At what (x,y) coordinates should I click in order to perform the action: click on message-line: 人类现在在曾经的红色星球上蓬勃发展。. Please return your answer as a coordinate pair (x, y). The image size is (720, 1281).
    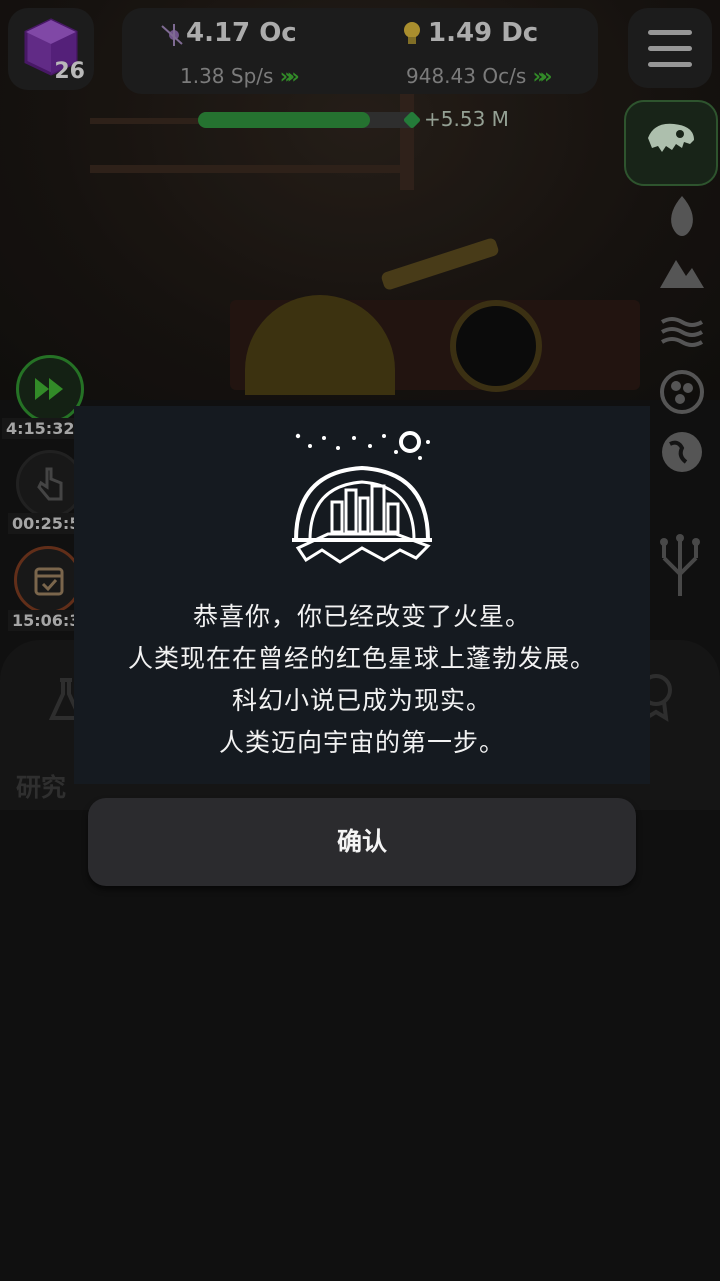
    Looking at the image, I should click on (361, 658).